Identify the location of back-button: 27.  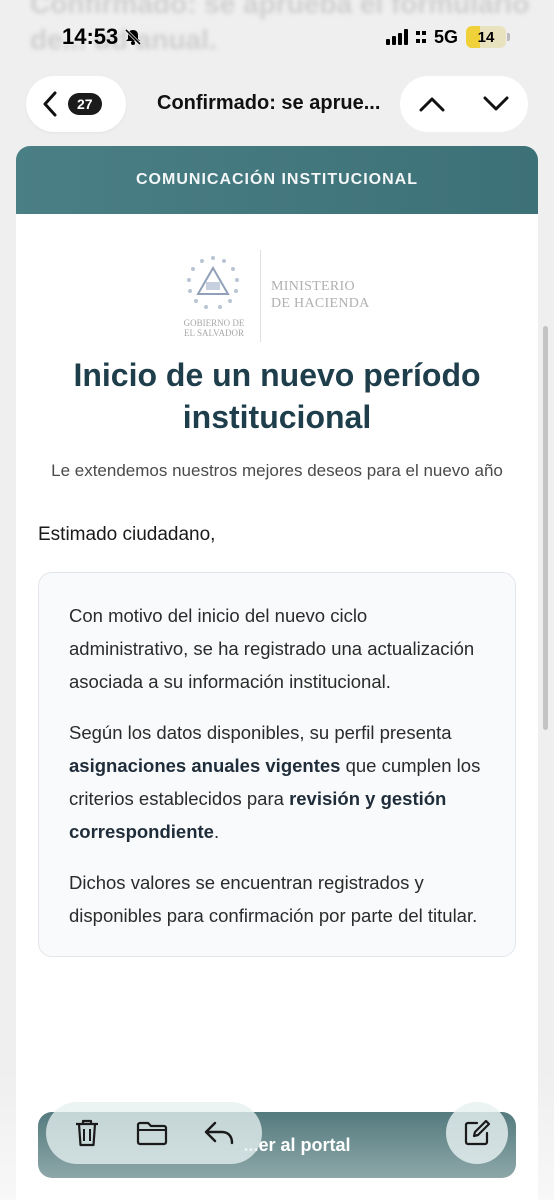
(76, 104).